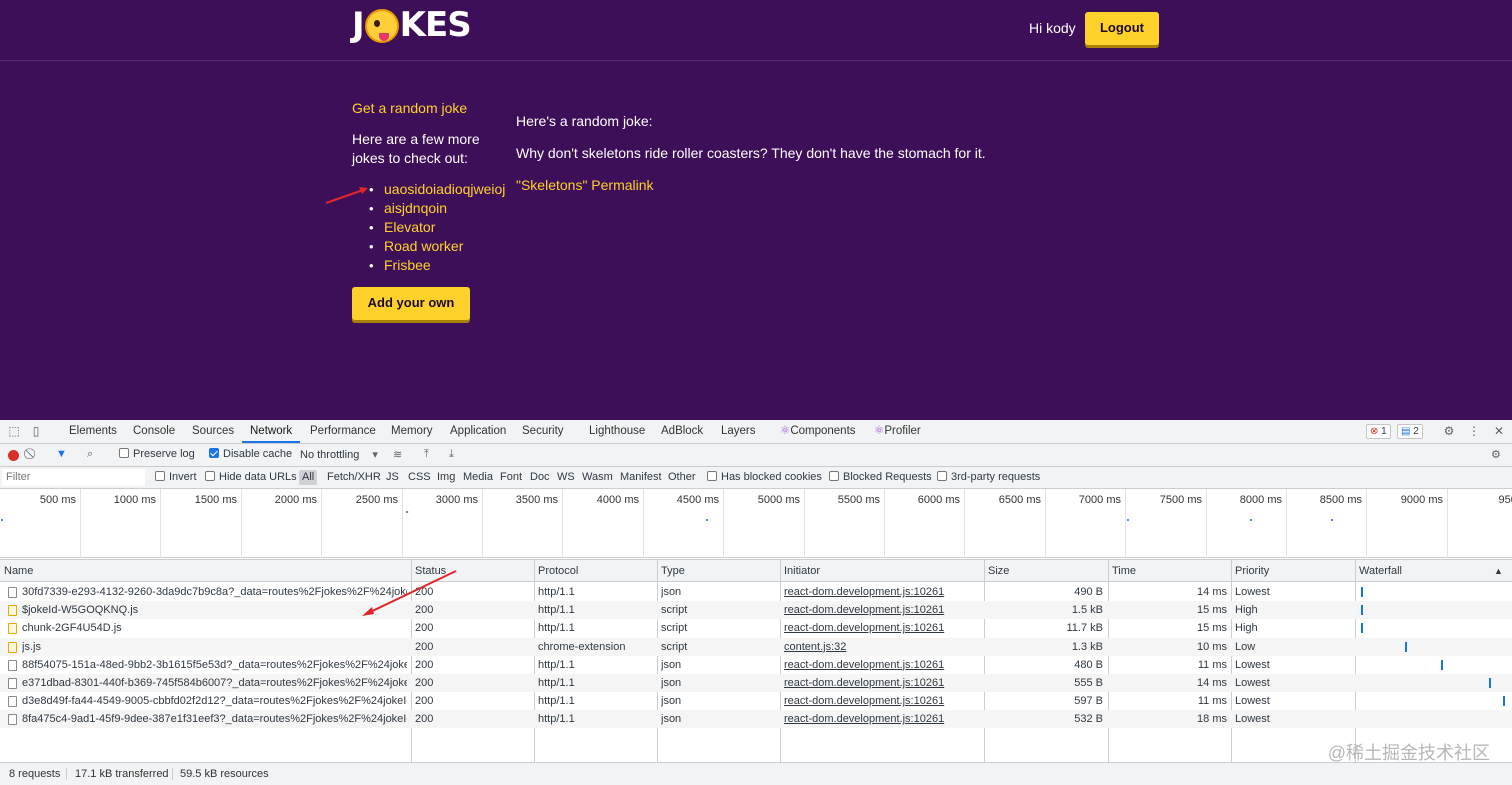 This screenshot has width=1512, height=785. What do you see at coordinates (392, 477) in the screenshot?
I see `filter-type-js: JS` at bounding box center [392, 477].